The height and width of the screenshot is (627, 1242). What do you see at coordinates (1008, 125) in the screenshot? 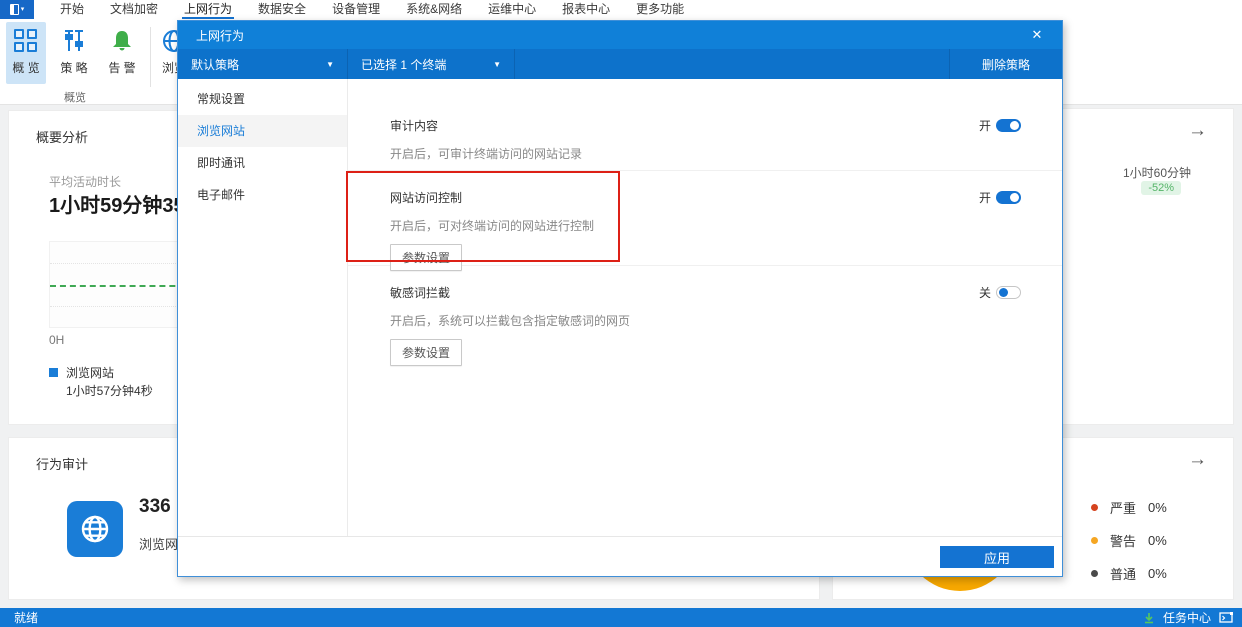
I see `audit-content-toggle` at bounding box center [1008, 125].